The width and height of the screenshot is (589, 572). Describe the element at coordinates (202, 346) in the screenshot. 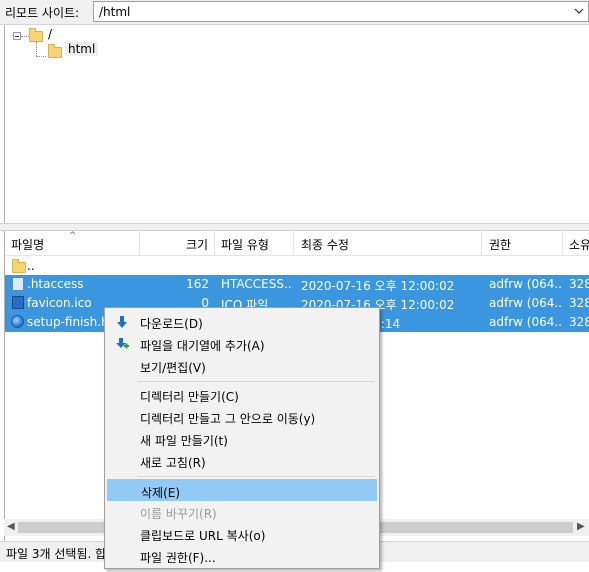

I see `menu-label: 파일을 대기열에 추가(A)` at that location.